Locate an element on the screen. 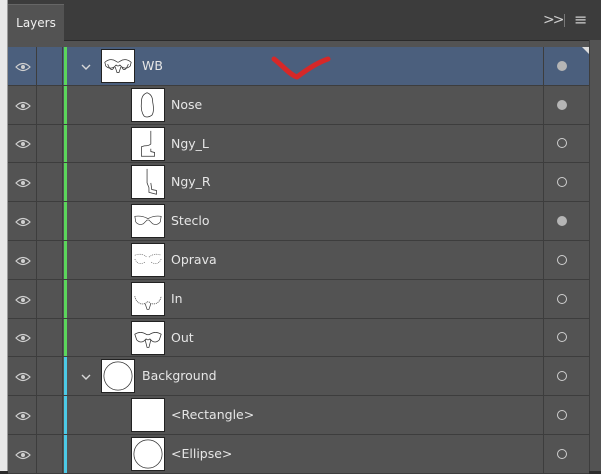  hamburger-menu-icon: ≡ is located at coordinates (580, 20).